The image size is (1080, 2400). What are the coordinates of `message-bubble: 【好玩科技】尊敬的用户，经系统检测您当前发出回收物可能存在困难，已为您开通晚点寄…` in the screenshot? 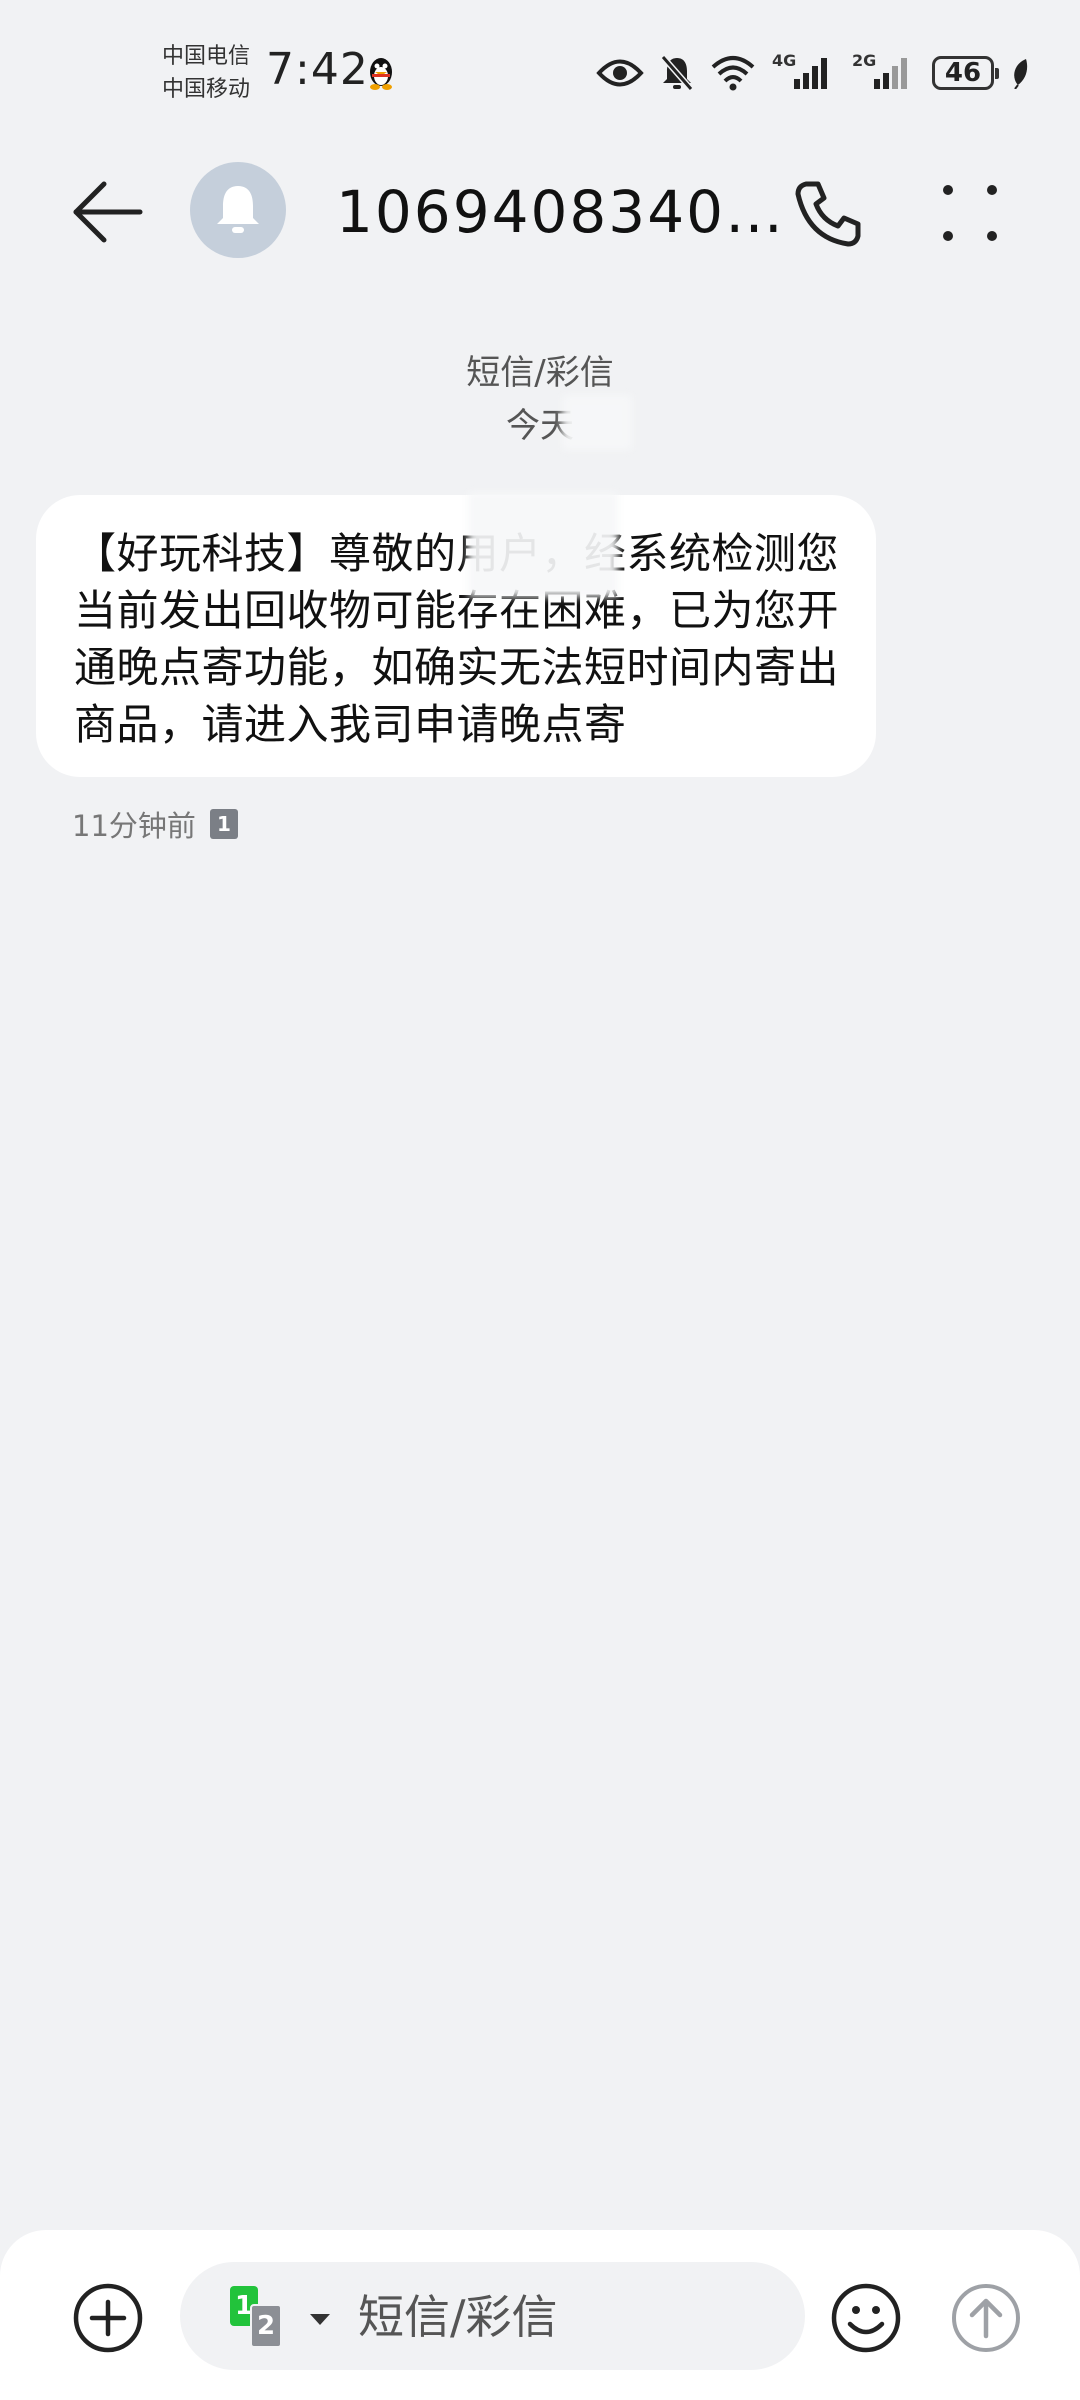 It's located at (456, 636).